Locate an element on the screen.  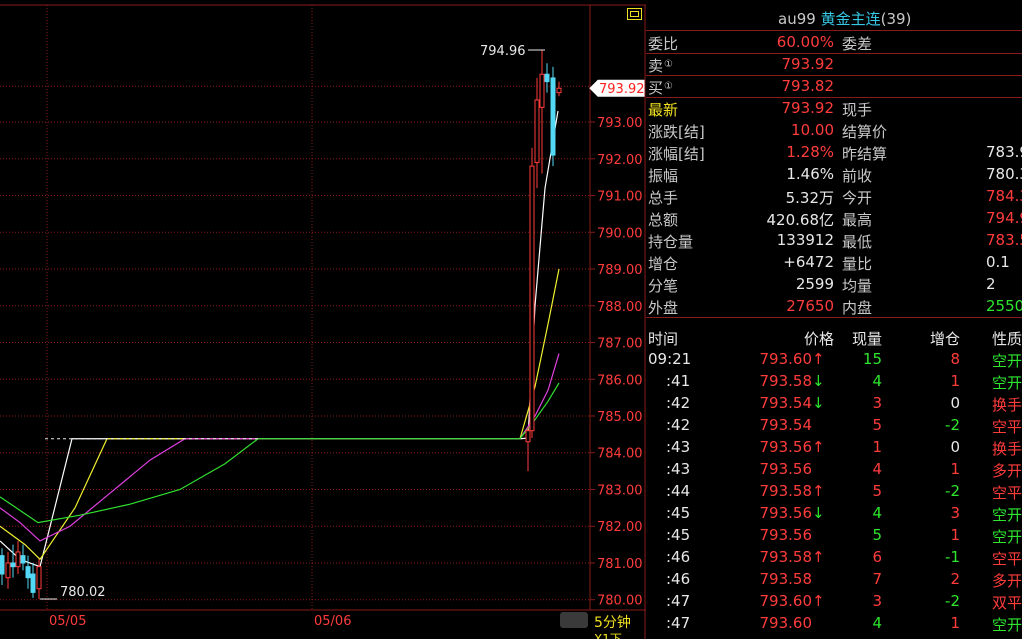
tick-nature: 换手 is located at coordinates (1007, 449).